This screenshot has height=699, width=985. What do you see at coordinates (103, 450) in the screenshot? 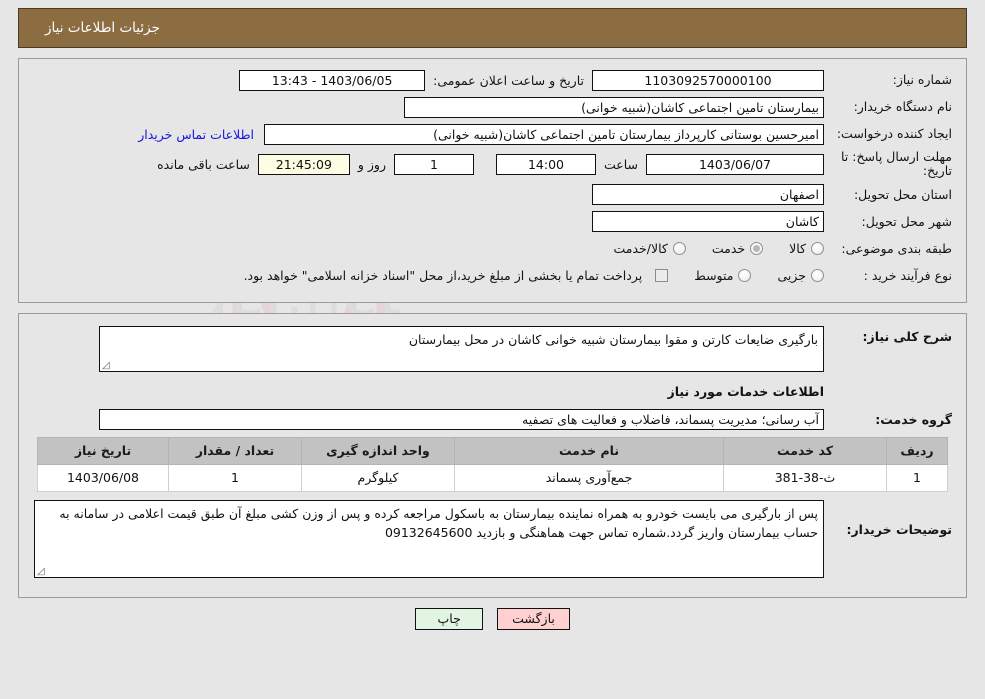
I see `th-need-date: تاریخ نیاز` at bounding box center [103, 450].